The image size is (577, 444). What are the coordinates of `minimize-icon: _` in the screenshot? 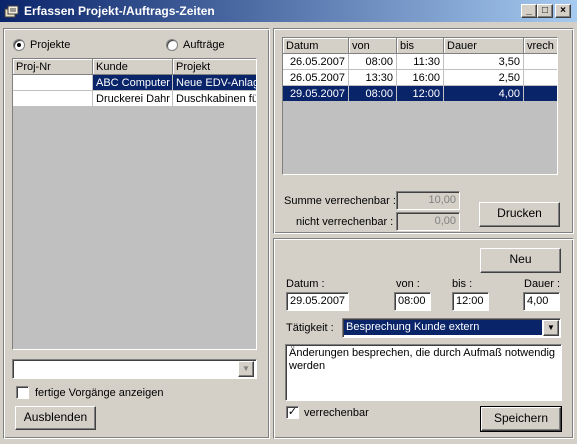 It's located at (529, 10).